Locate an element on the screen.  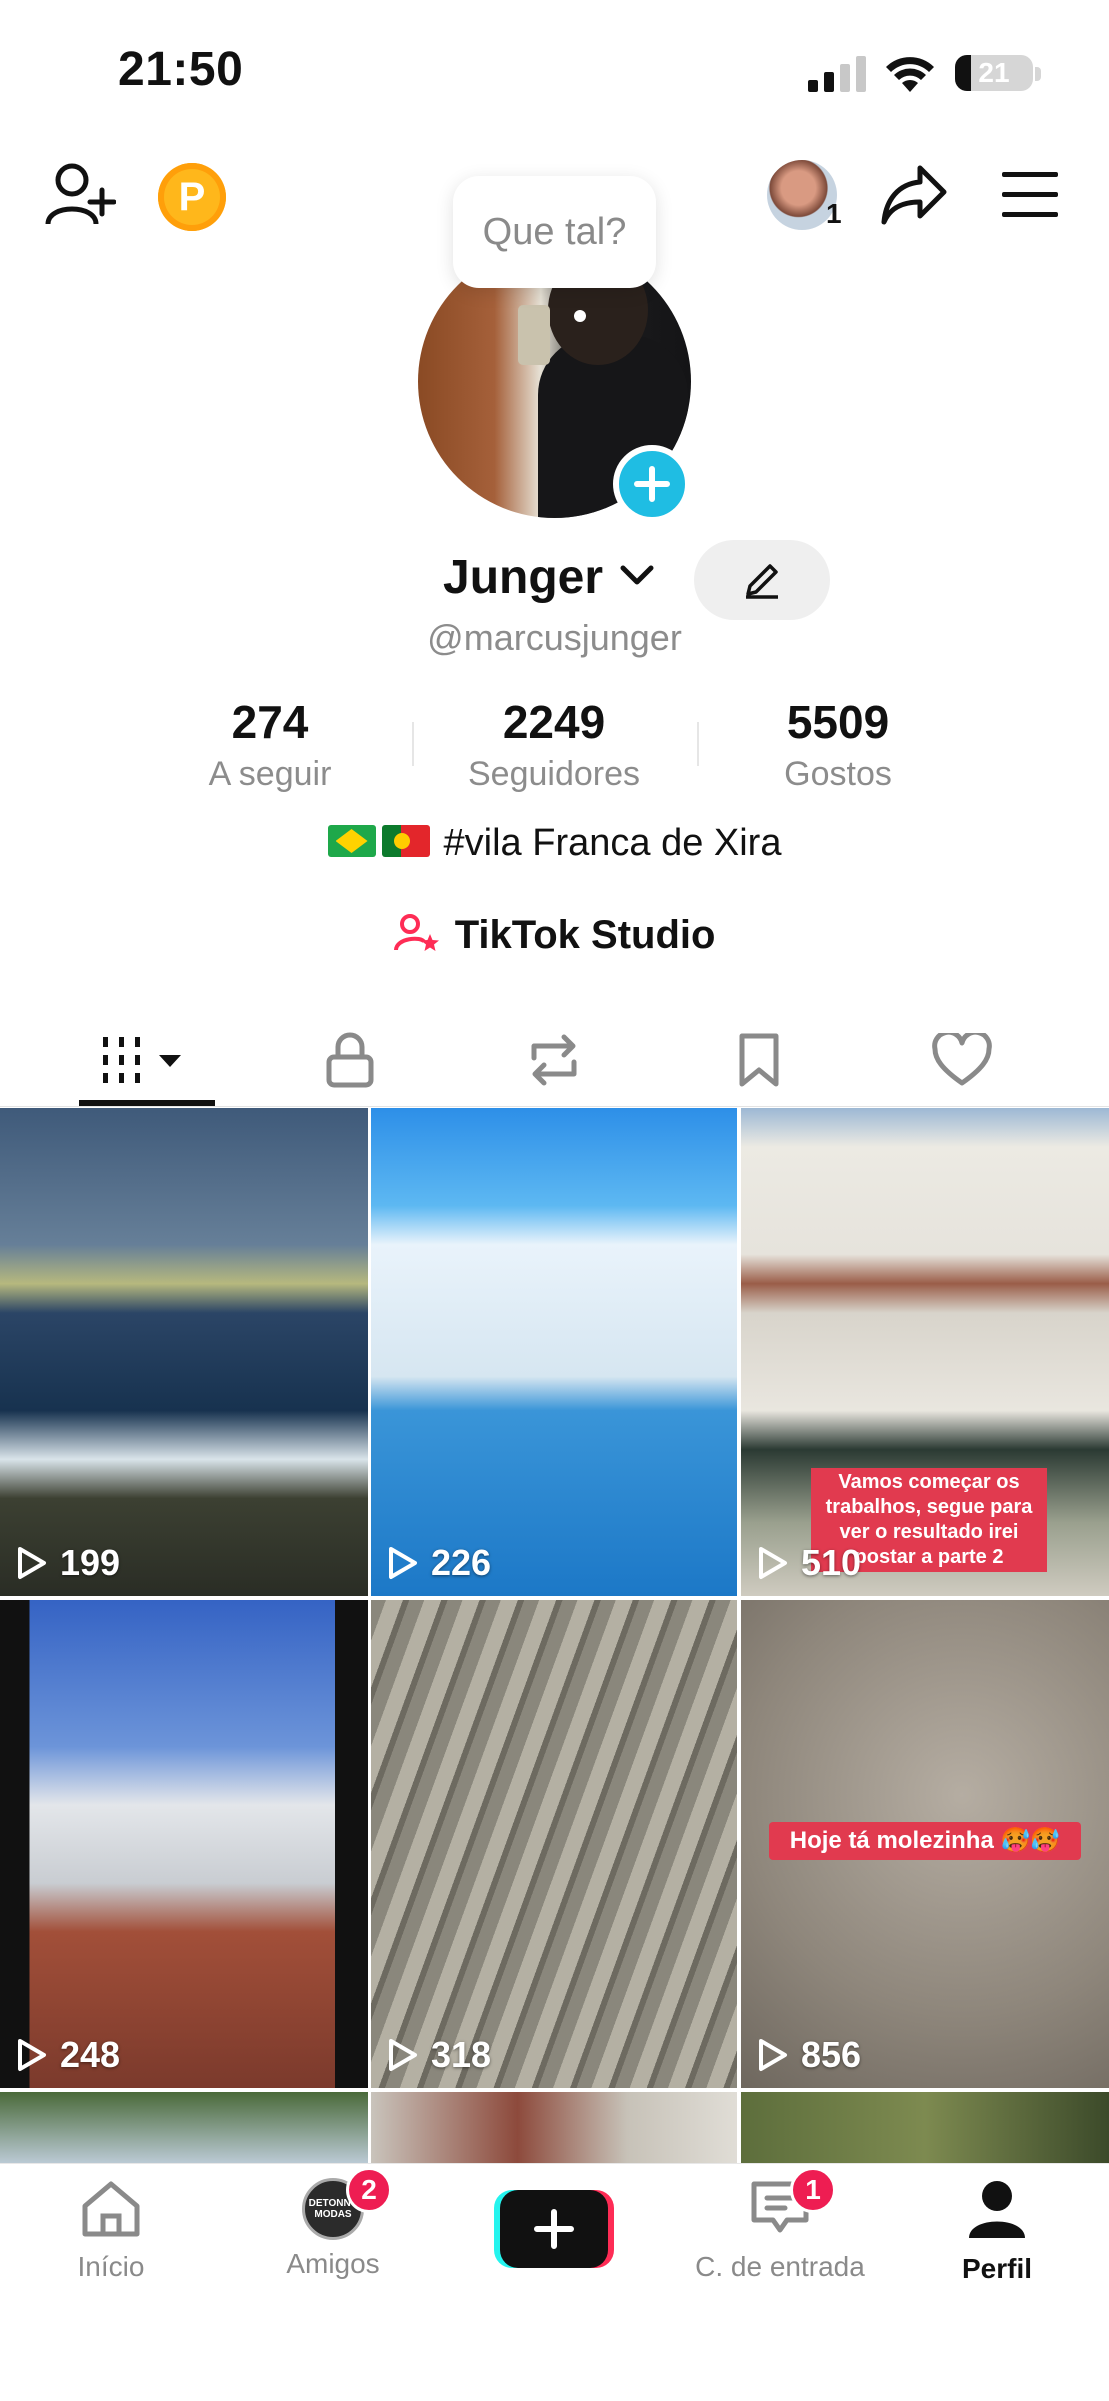
view-count: 856 is located at coordinates (809, 2055).